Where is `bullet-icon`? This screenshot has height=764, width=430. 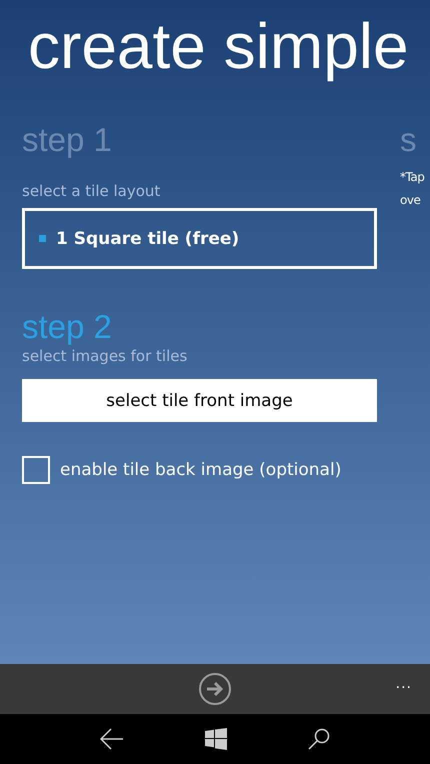
bullet-icon is located at coordinates (42, 238).